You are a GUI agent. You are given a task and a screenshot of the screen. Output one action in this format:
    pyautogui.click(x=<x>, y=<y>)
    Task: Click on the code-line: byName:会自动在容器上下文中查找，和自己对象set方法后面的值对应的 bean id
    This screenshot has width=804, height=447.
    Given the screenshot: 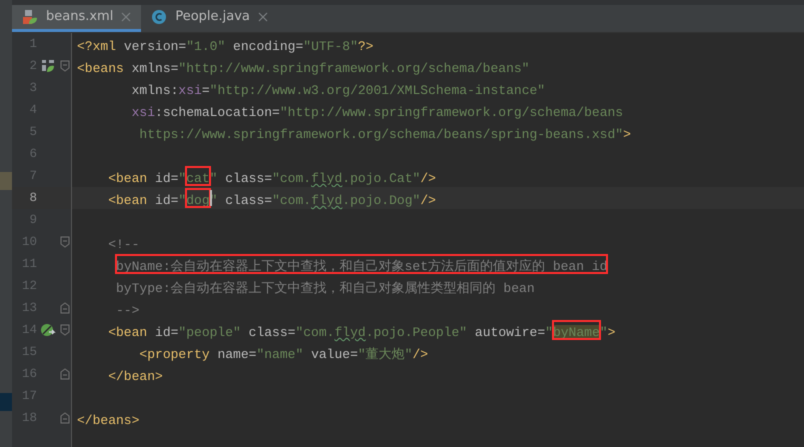 What is the action you would take?
    pyautogui.click(x=361, y=266)
    